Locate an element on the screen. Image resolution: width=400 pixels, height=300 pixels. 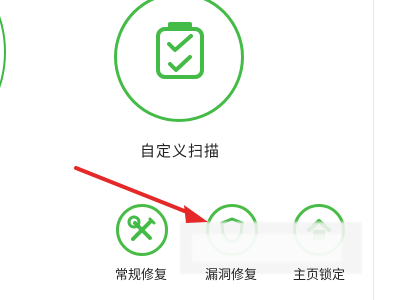
custom-scan-label: 自定义扫描 is located at coordinates (179, 151).